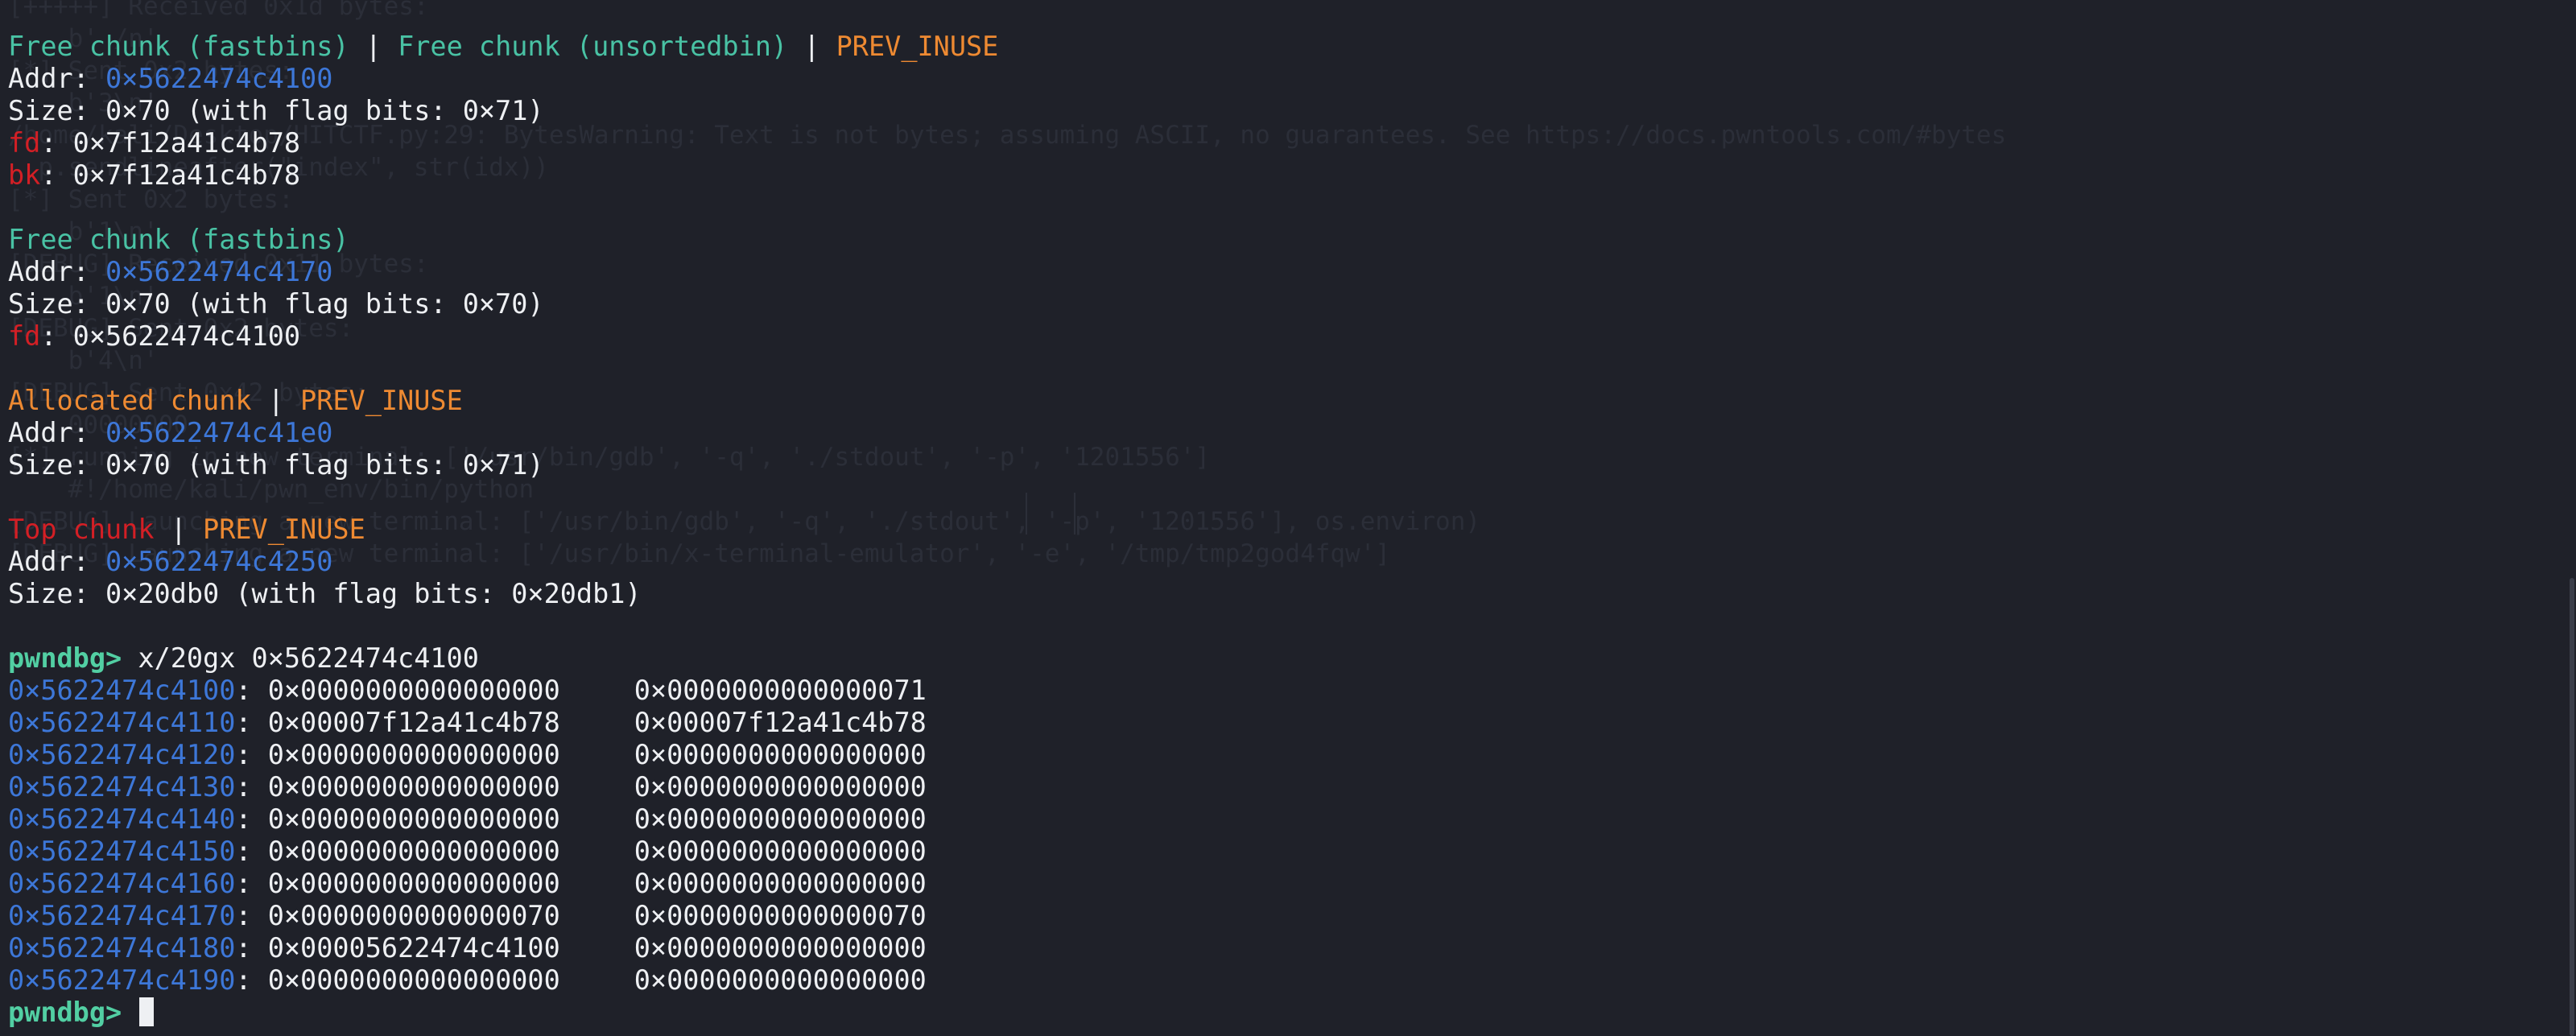  I want to click on ghost-divider, so click(1050, 514).